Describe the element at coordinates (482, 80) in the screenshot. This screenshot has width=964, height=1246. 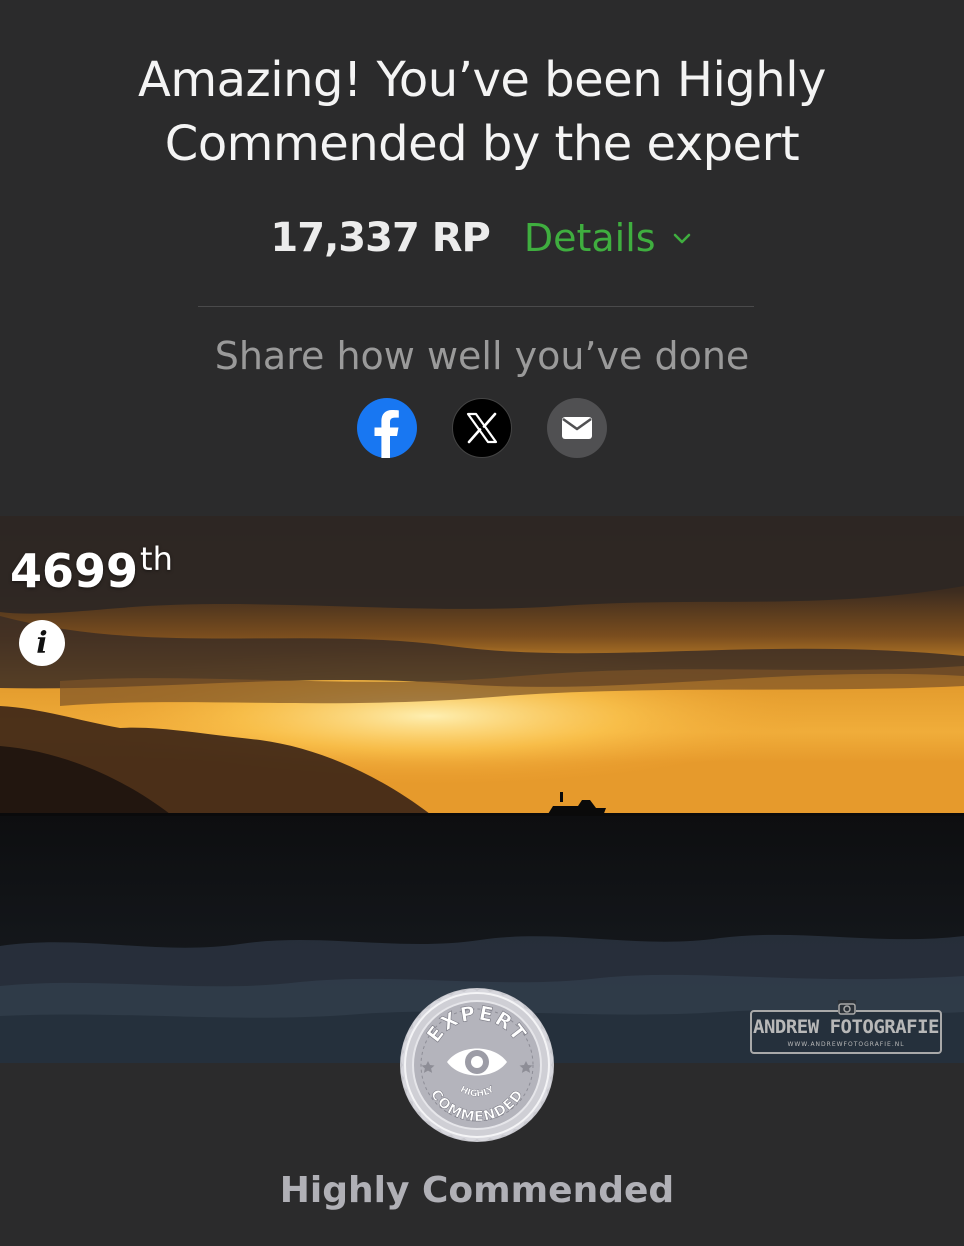
I see `headline-line-1: Amazing! You’ve been Highly` at that location.